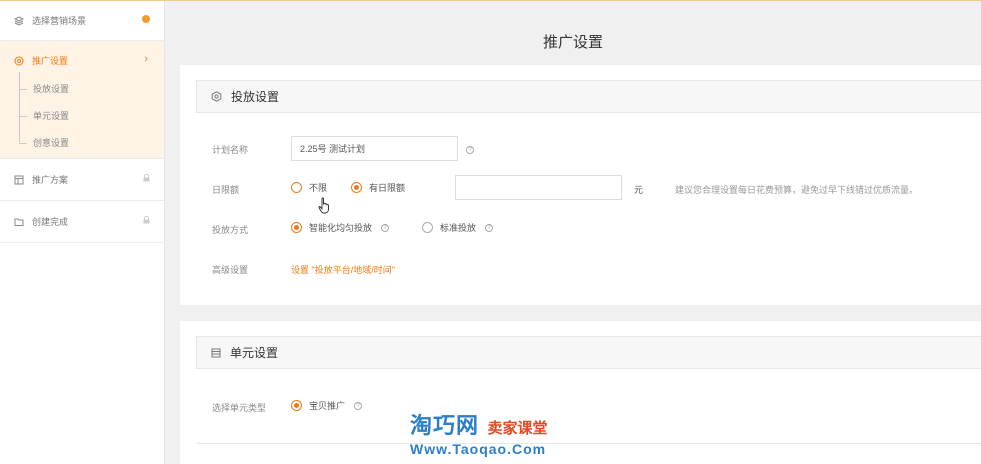  Describe the element at coordinates (146, 59) in the screenshot. I see `chevron-right-icon: ›` at that location.